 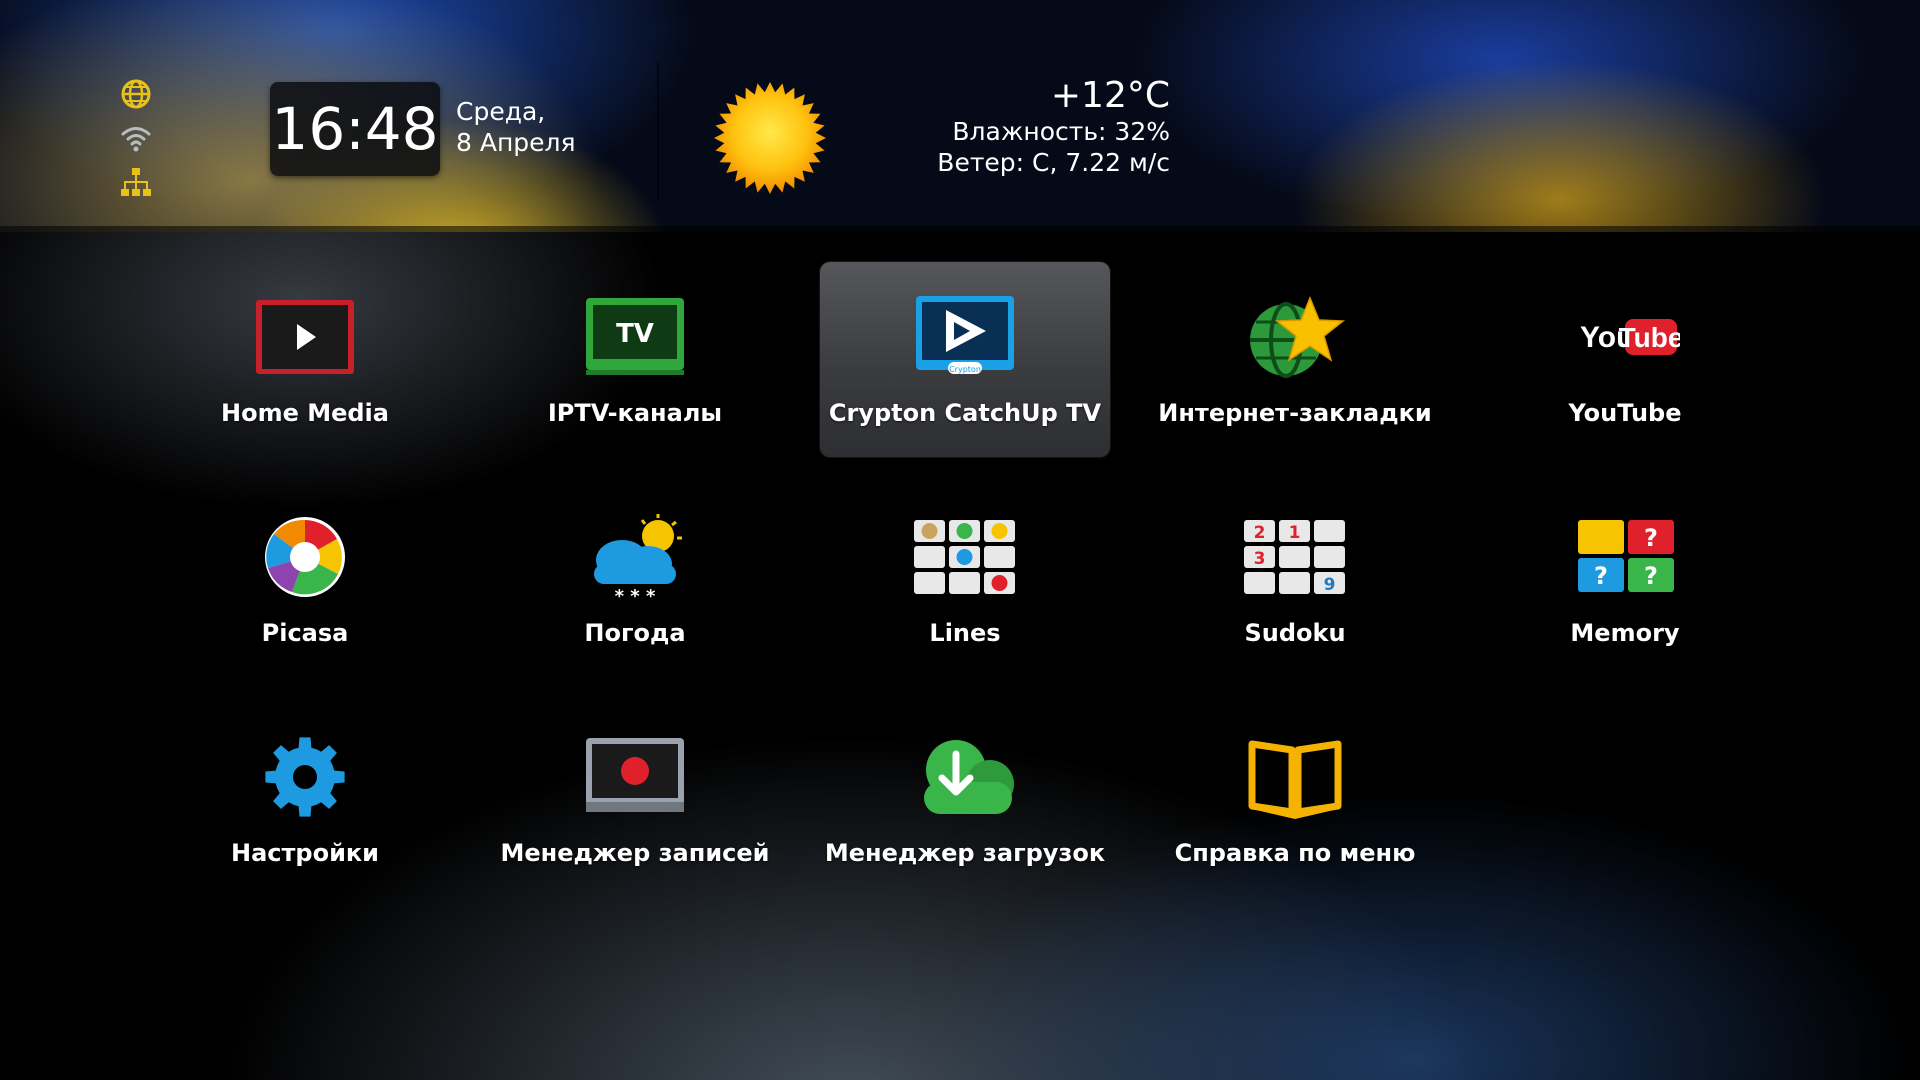 I want to click on date: 8 Апреля, so click(x=516, y=142).